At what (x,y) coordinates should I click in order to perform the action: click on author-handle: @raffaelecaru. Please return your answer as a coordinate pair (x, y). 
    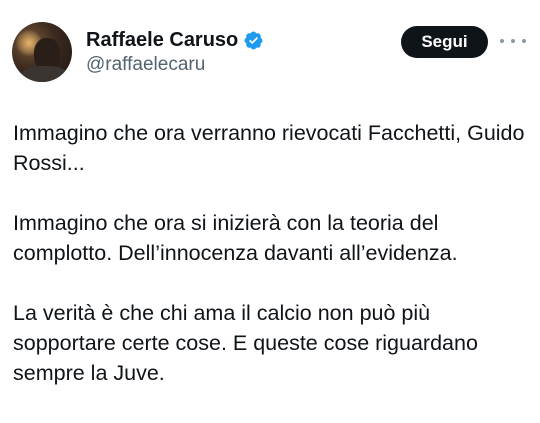
    Looking at the image, I should click on (145, 65).